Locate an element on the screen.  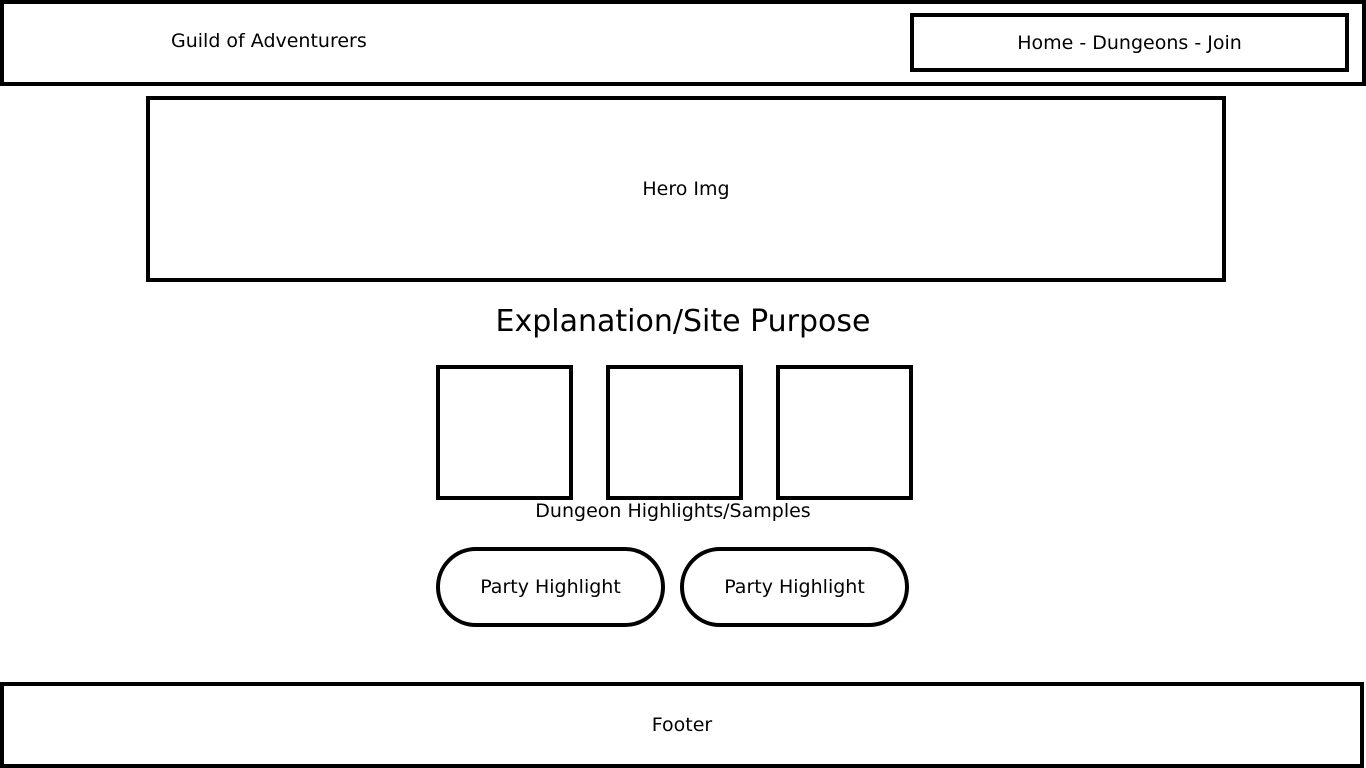
explanation-heading: Explanation/Site Purpose is located at coordinates (683, 321).